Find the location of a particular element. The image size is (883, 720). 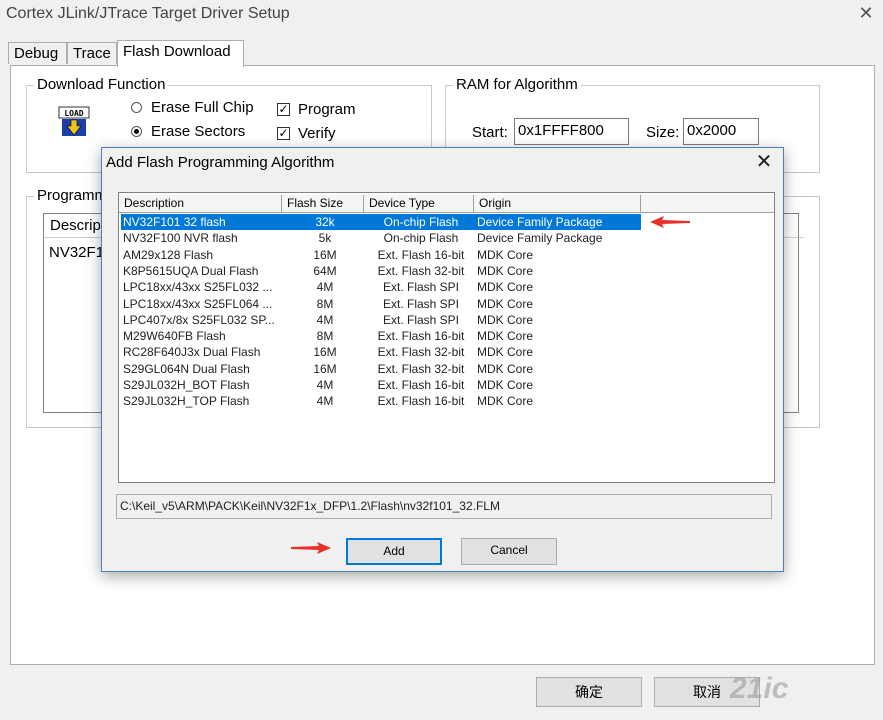

window-title: Cortex JLink/JTrace Target Driver Setup is located at coordinates (148, 13).